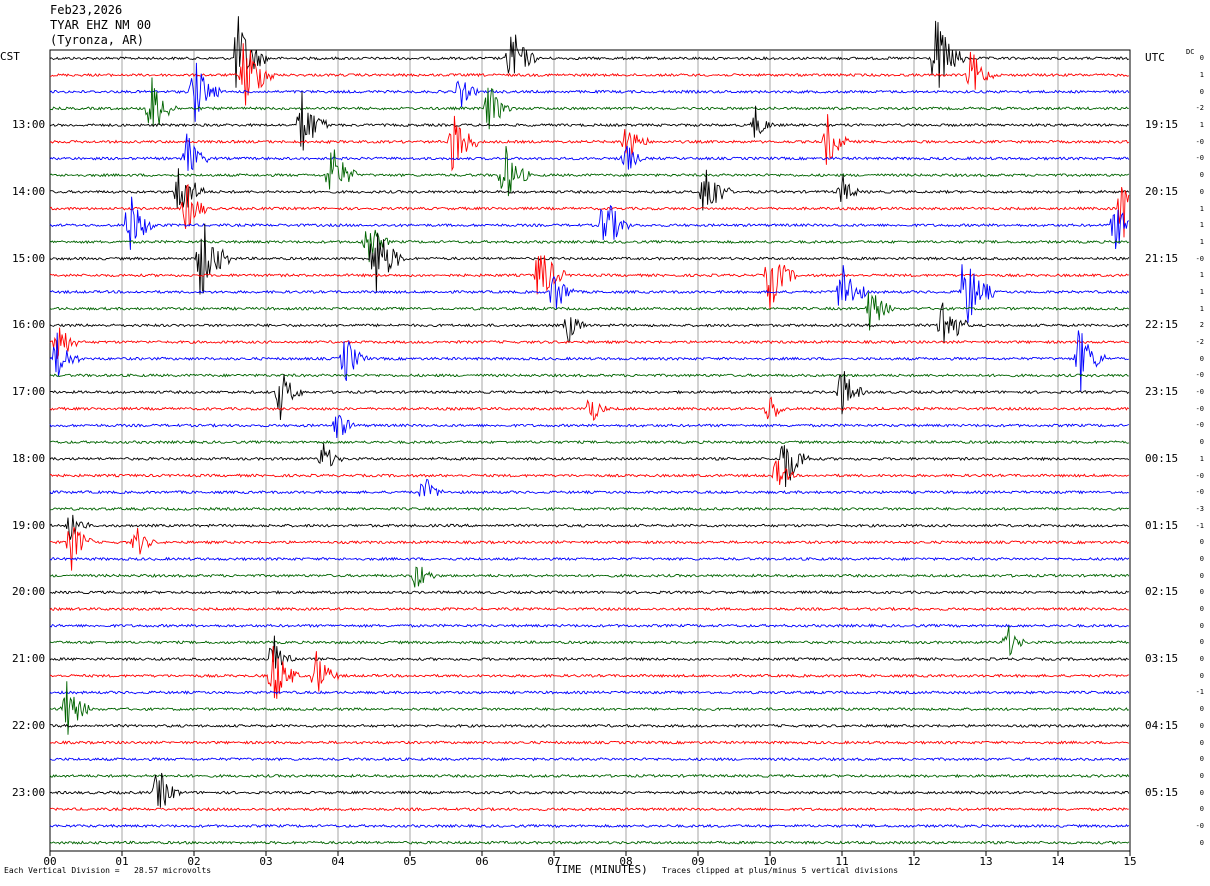 Image resolution: width=1210 pixels, height=886 pixels. What do you see at coordinates (1155, 58) in the screenshot?
I see `right-time-label: UTC` at bounding box center [1155, 58].